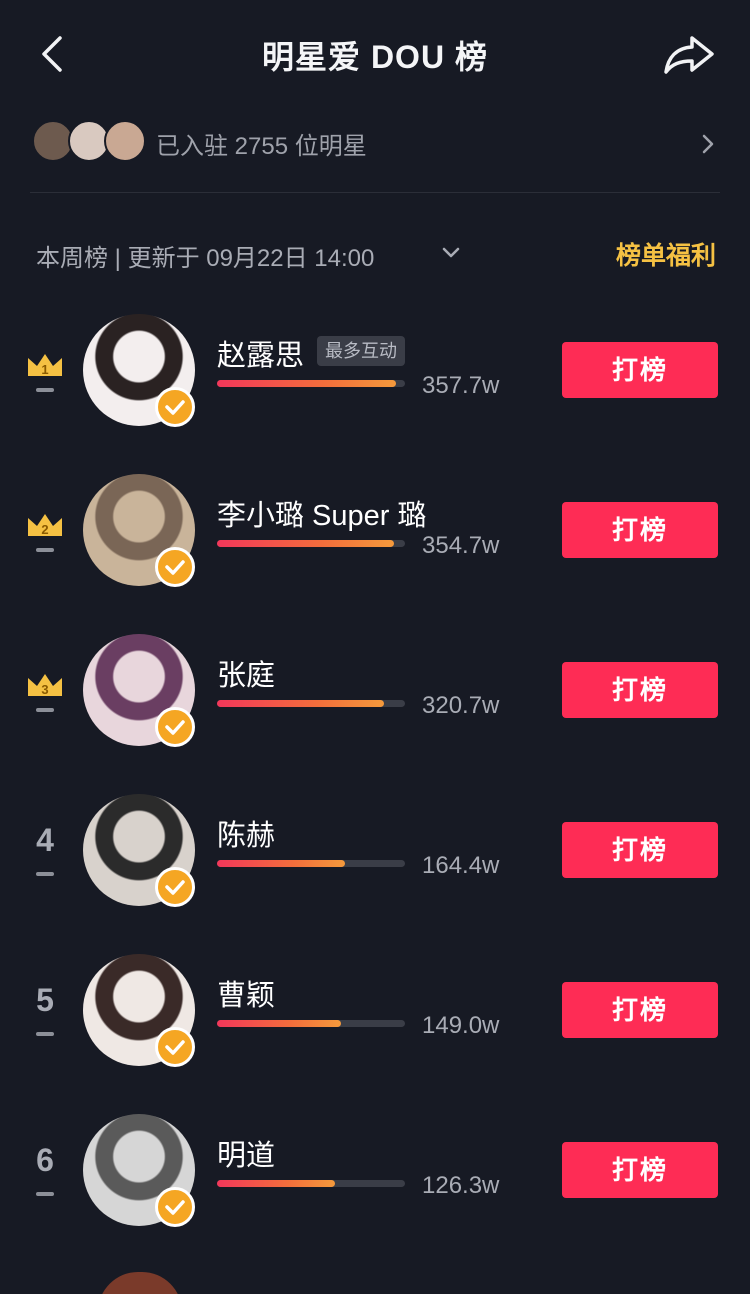 The image size is (750, 1294). What do you see at coordinates (45, 1160) in the screenshot?
I see `rank-number: 6` at bounding box center [45, 1160].